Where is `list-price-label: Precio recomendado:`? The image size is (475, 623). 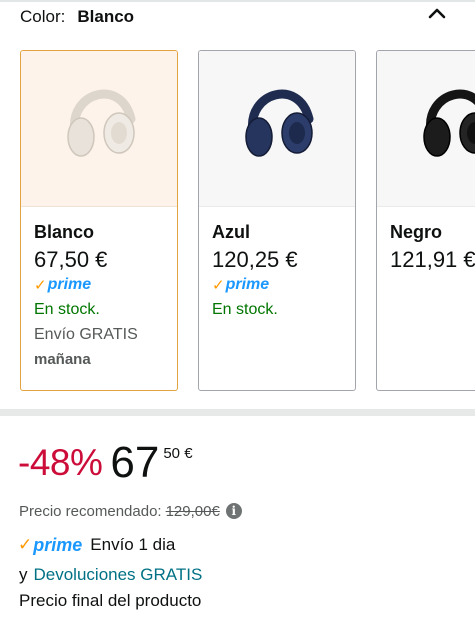
list-price-label: Precio recomendado: is located at coordinates (90, 511).